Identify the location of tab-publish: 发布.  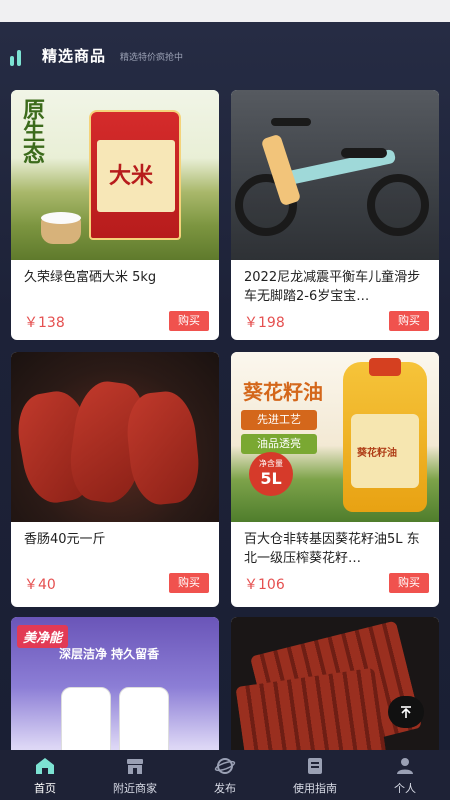
(225, 775).